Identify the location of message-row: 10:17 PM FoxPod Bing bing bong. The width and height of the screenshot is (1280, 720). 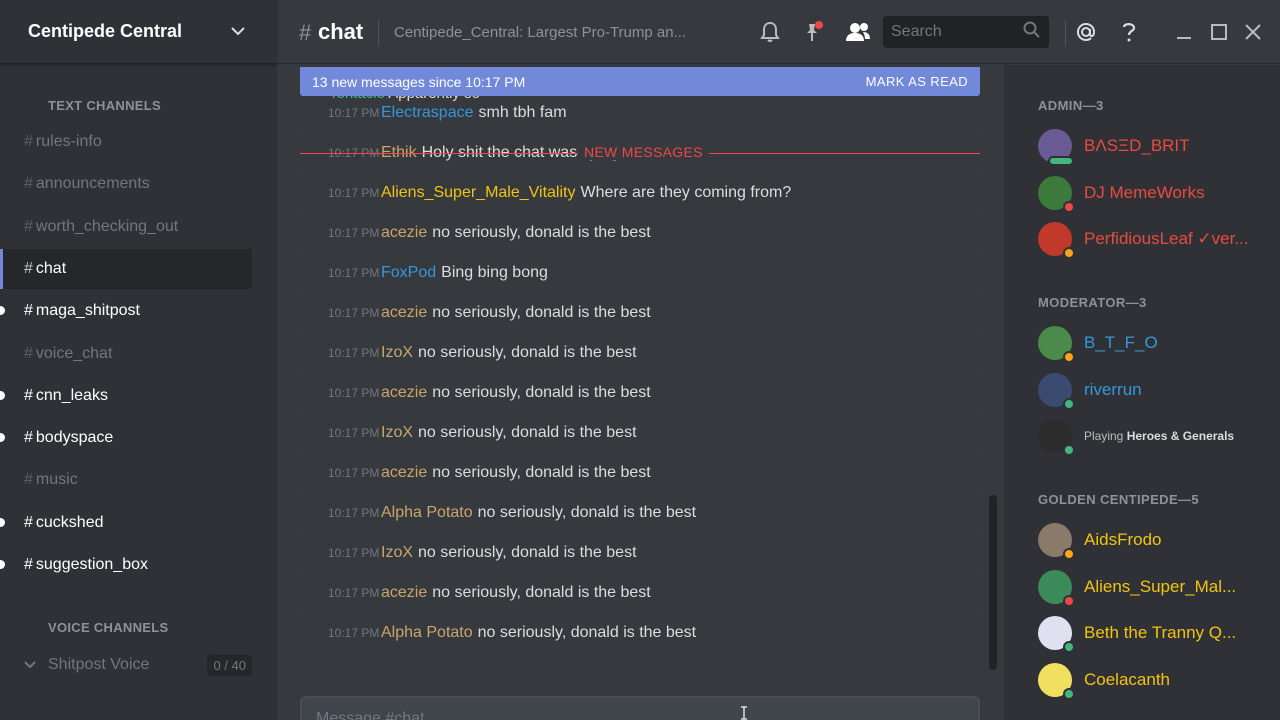
(640, 272).